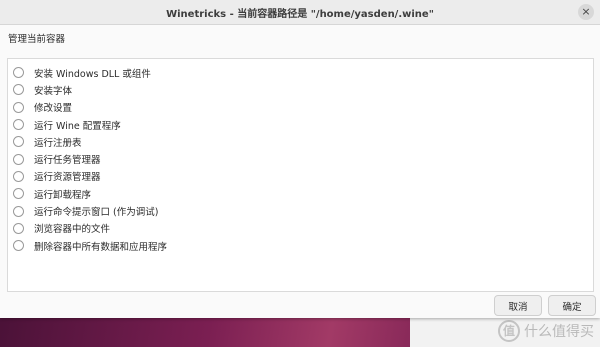 This screenshot has width=600, height=347. I want to click on option-run-explorer: 运行资源管理器, so click(300, 176).